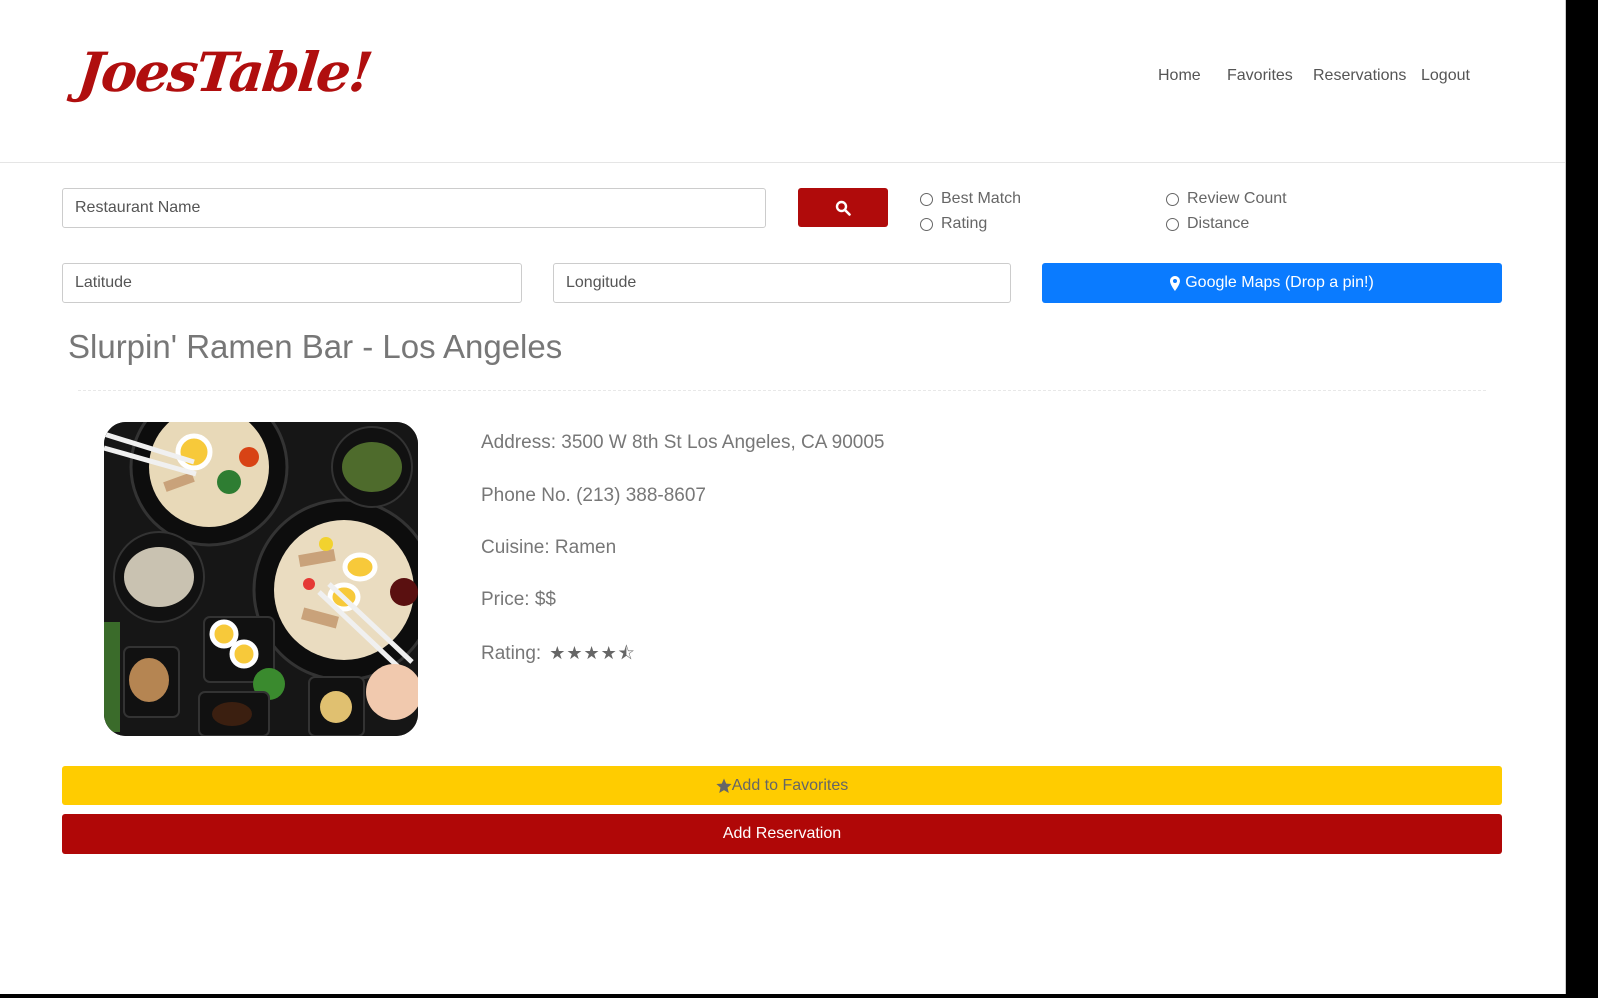 The image size is (1598, 998). What do you see at coordinates (315, 346) in the screenshot?
I see `restaurant-title: Slurpin' Ramen Bar - Los Angeles` at bounding box center [315, 346].